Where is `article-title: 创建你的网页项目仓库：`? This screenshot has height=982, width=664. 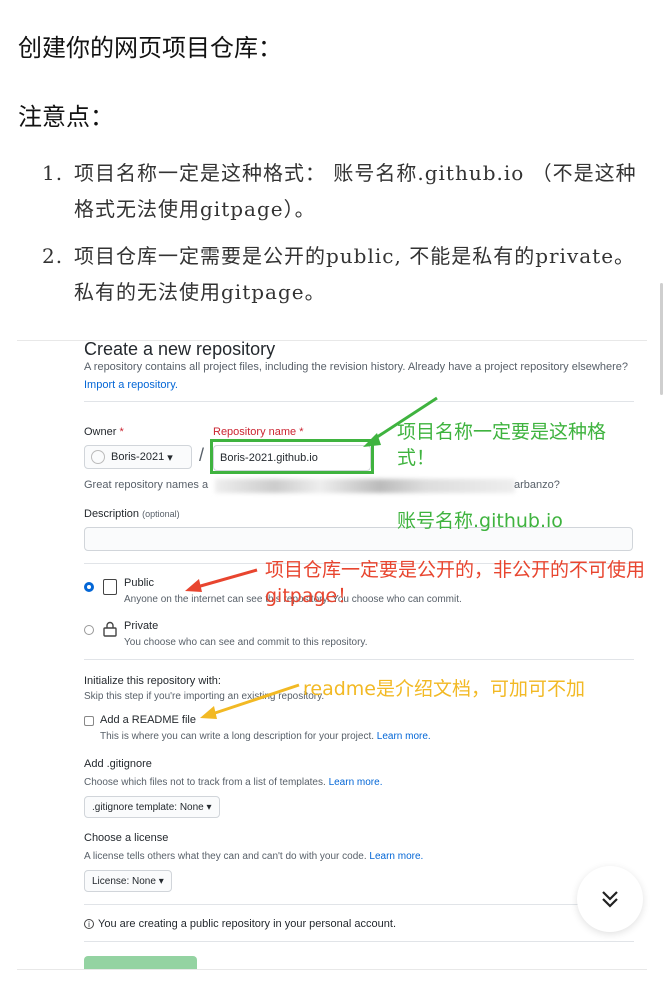 article-title: 创建你的网页项目仓库： is located at coordinates (150, 48).